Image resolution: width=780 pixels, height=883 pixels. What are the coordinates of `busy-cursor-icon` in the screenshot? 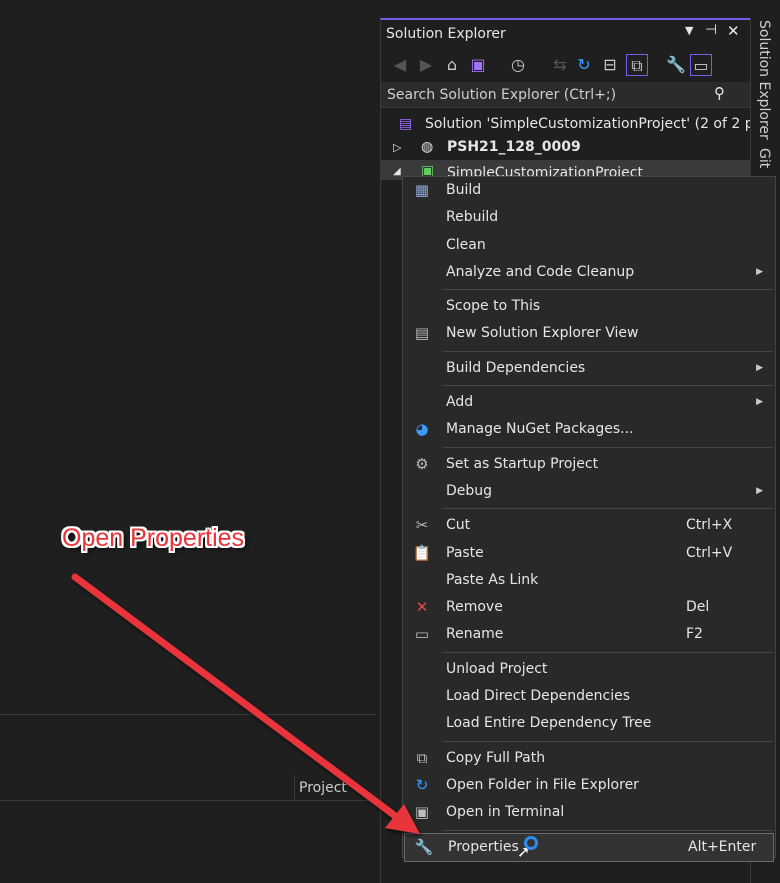 It's located at (531, 843).